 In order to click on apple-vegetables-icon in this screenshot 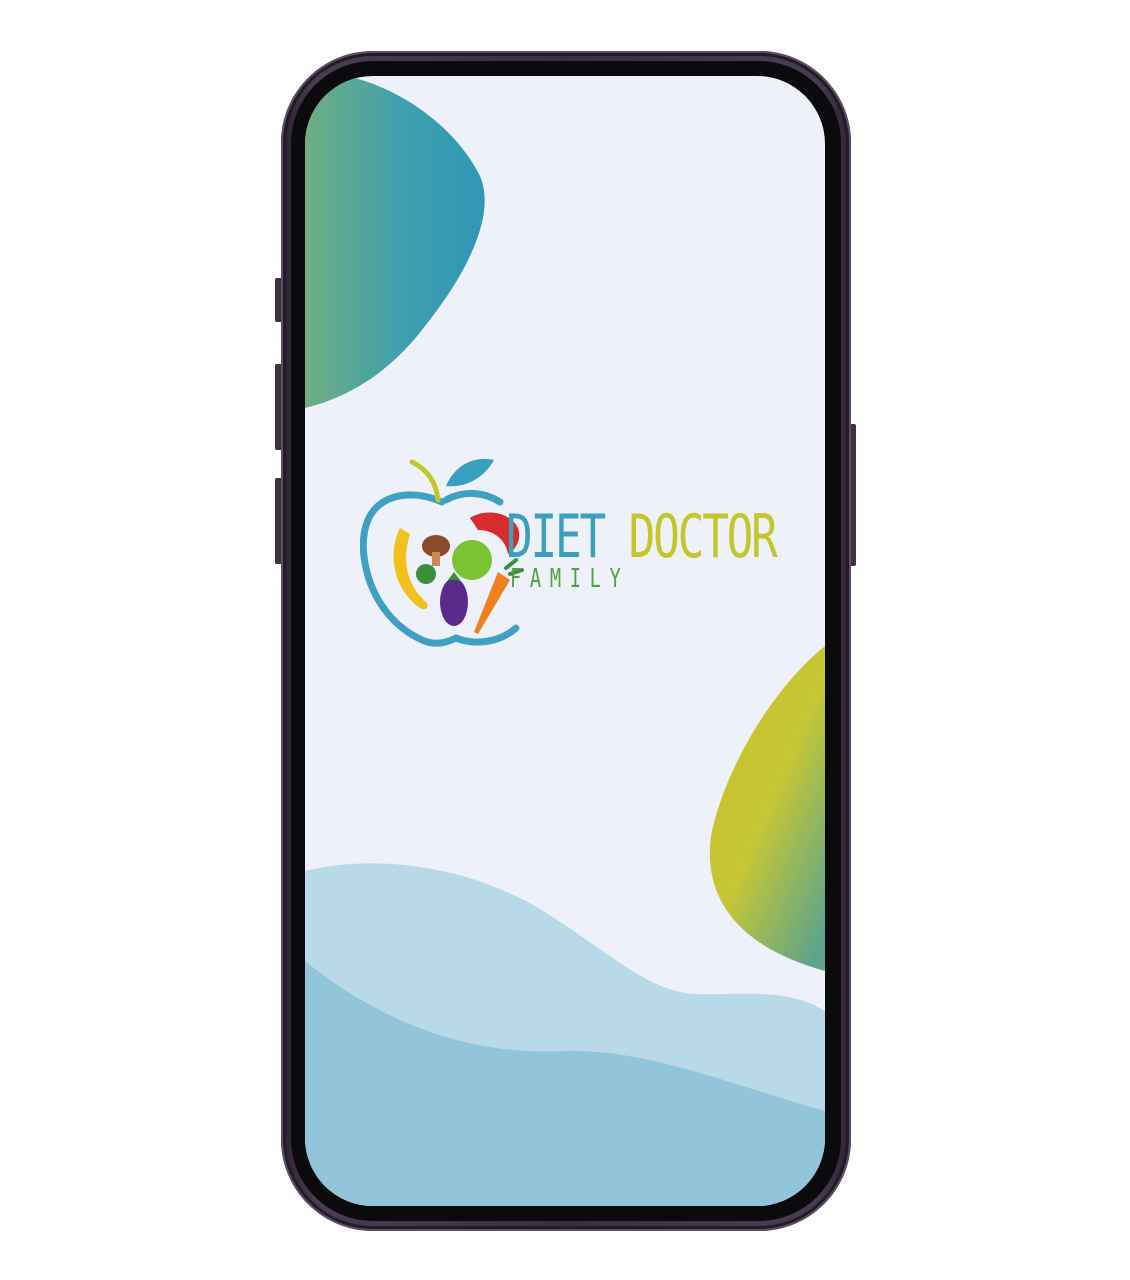, I will do `click(442, 552)`.